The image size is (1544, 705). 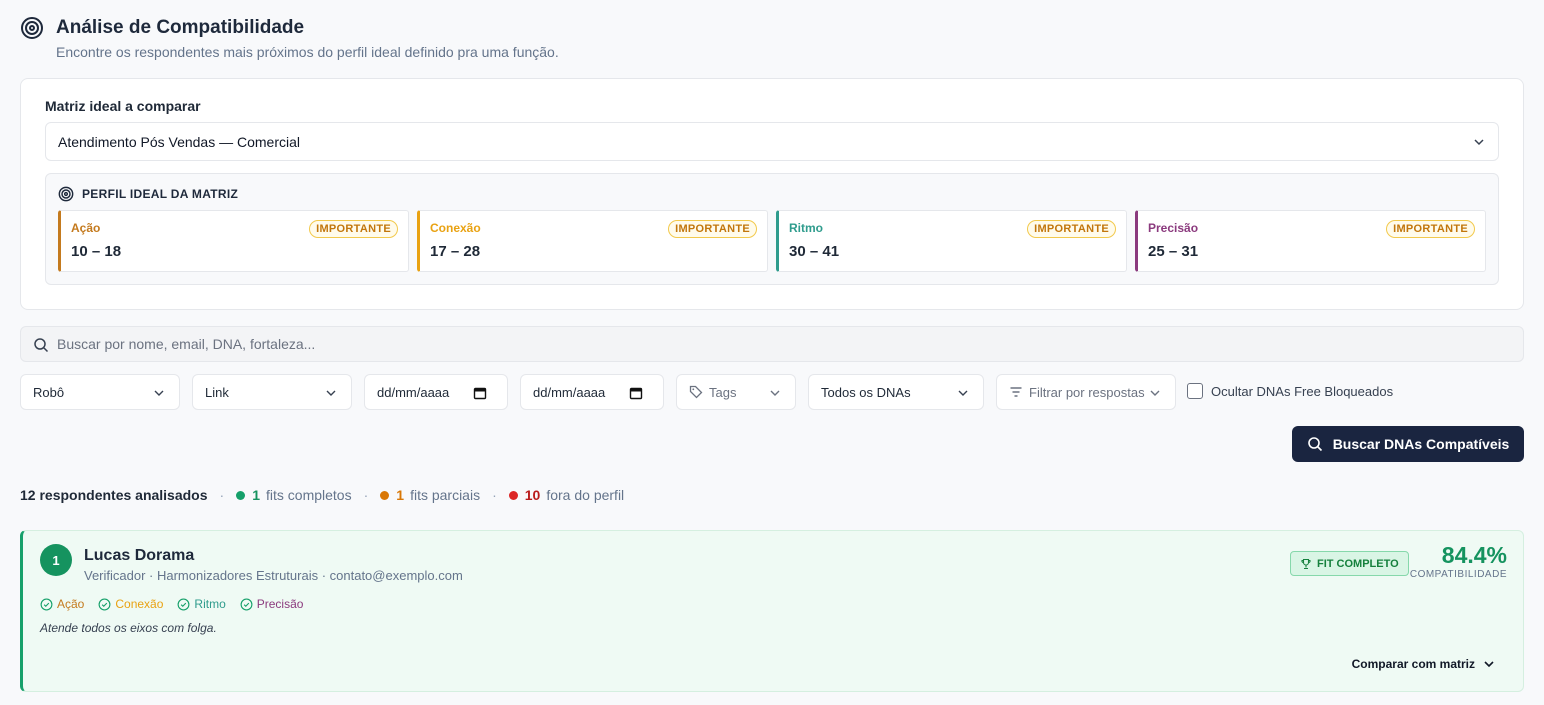 What do you see at coordinates (180, 27) in the screenshot?
I see `page-title: Análise de Compatibilidade` at bounding box center [180, 27].